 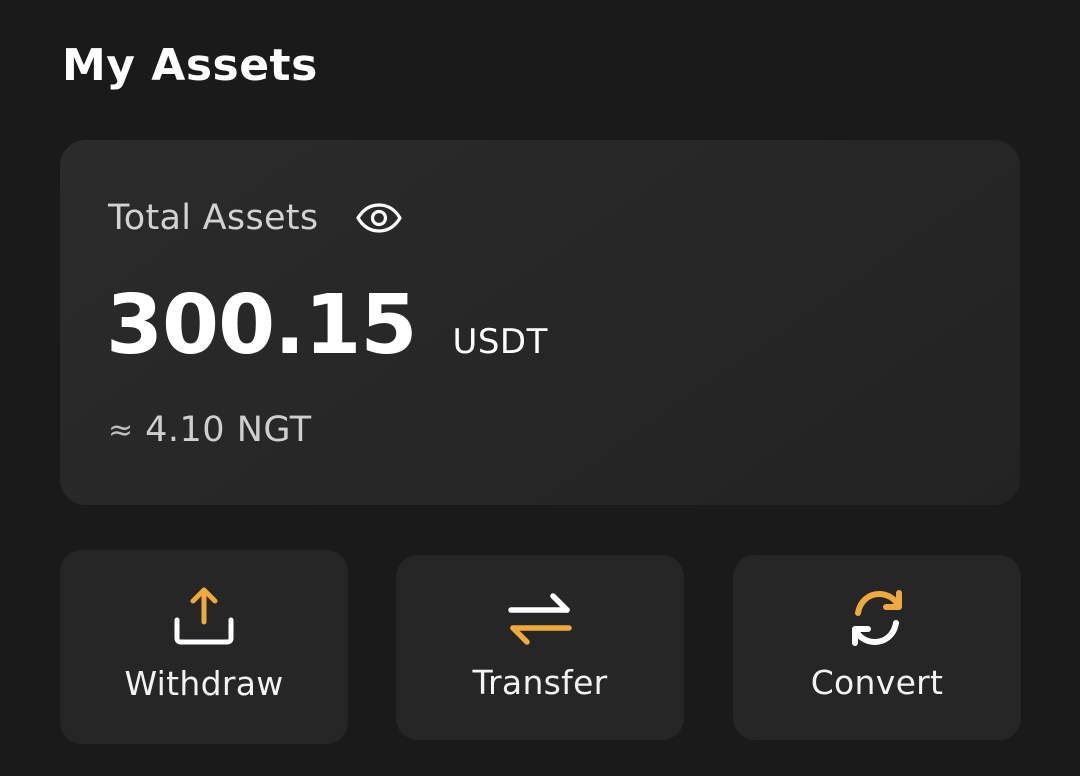 I want to click on approx-value-row: ≈ 4.10 NGT, so click(x=210, y=430).